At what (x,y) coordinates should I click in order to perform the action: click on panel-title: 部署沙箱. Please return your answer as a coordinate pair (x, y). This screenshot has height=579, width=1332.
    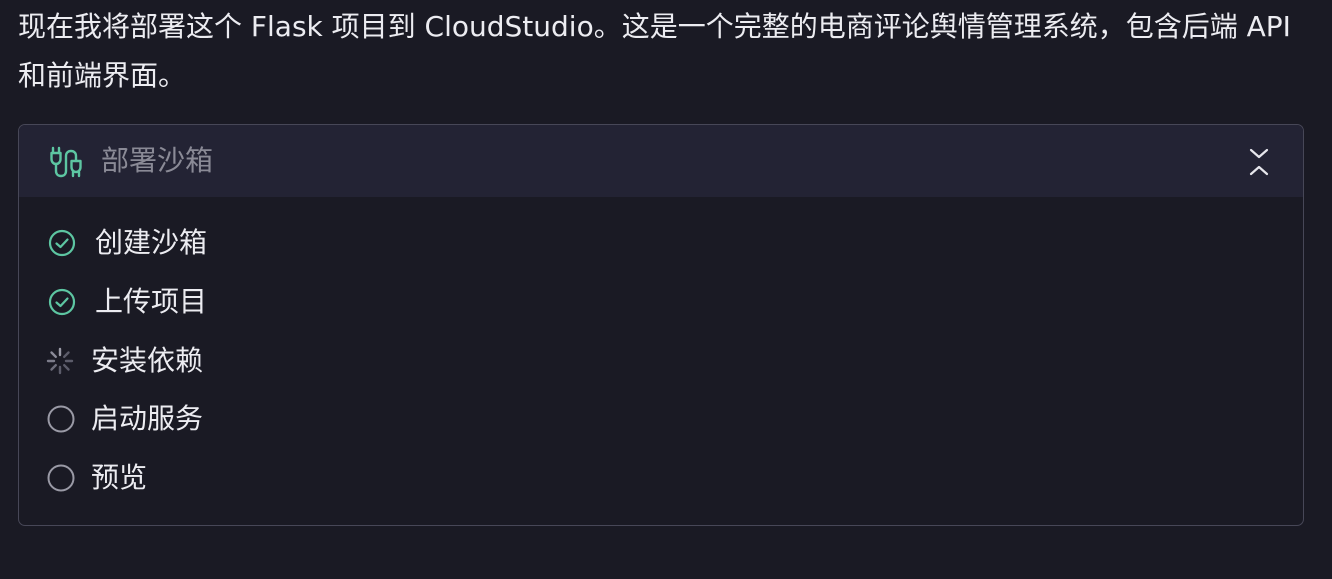
    Looking at the image, I should click on (157, 160).